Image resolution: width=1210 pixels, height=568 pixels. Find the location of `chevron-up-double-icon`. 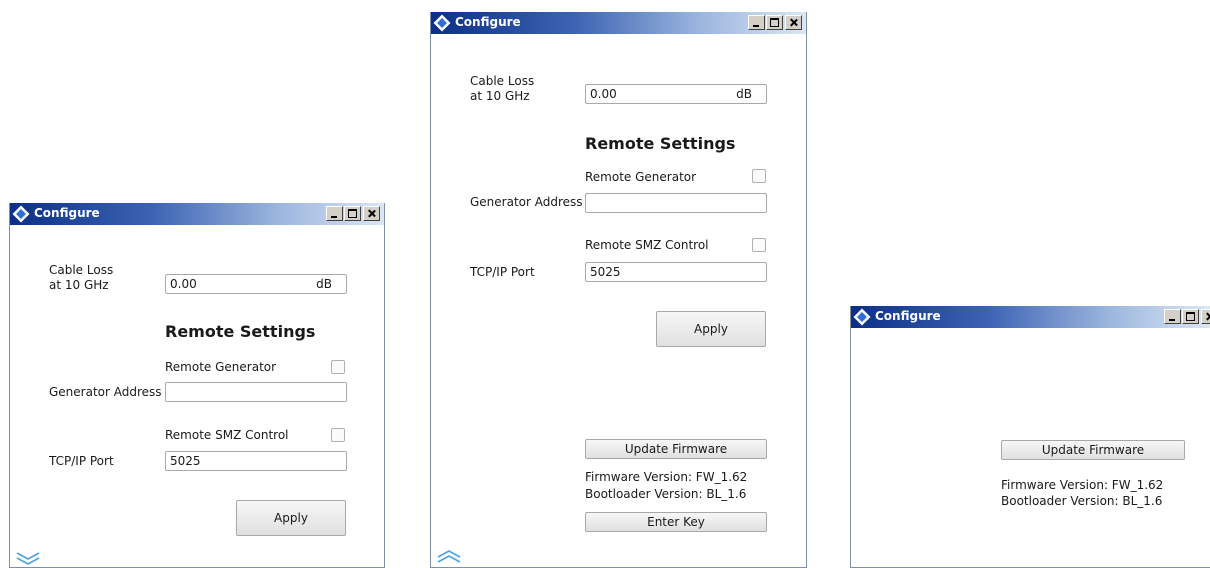

chevron-up-double-icon is located at coordinates (449, 557).